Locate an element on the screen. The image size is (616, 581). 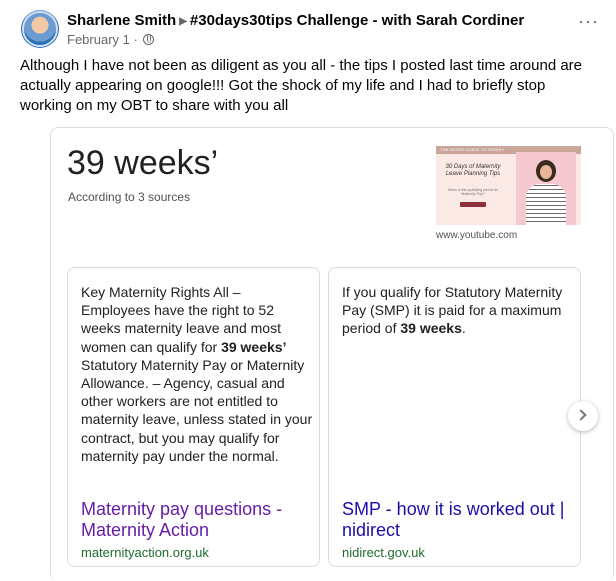
snippet-domain: nidirect.gov.uk is located at coordinates (383, 552).